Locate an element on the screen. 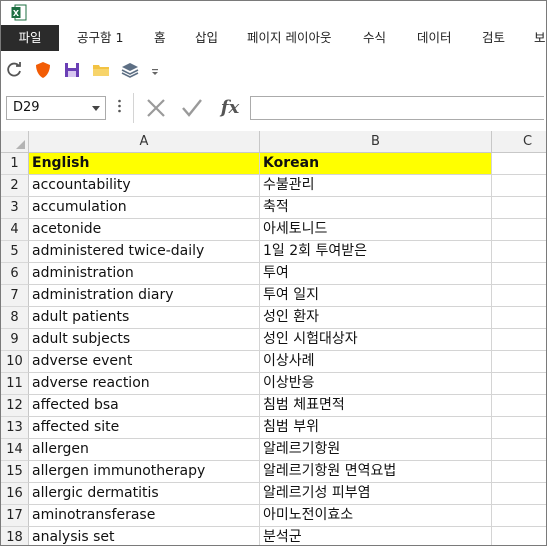  cell-english: allergen is located at coordinates (144, 450).